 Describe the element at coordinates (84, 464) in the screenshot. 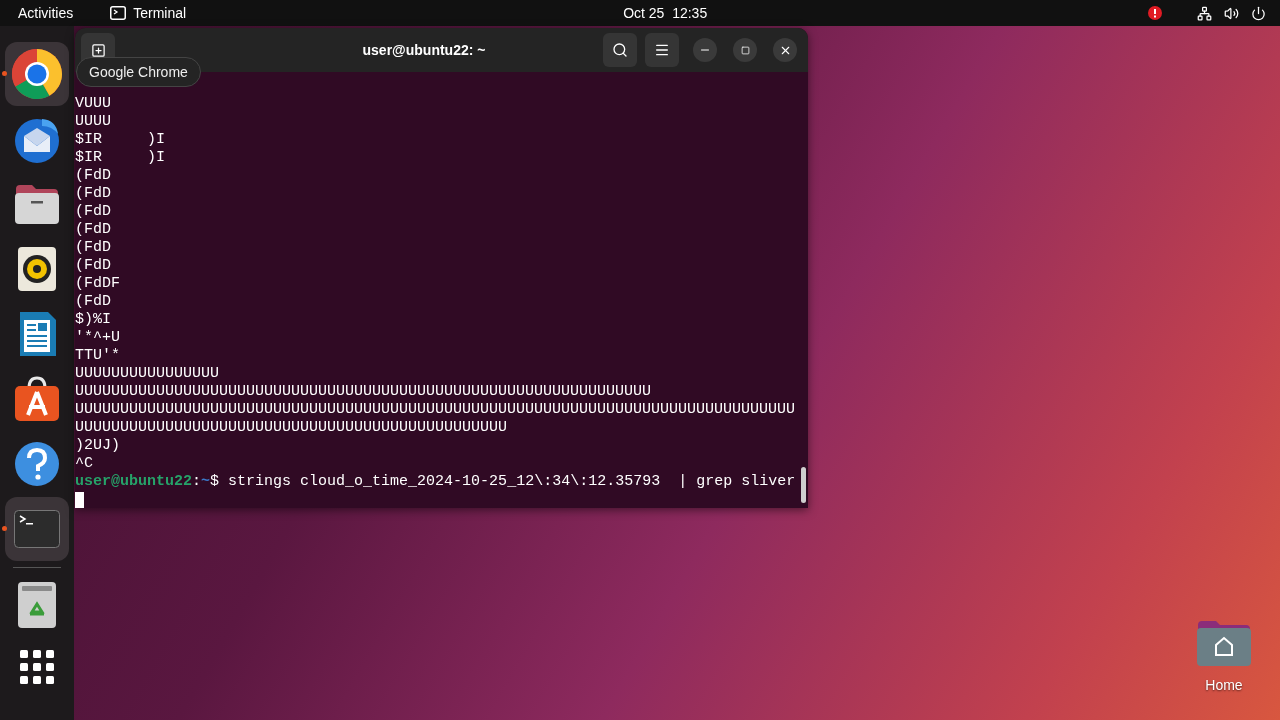

I see `terminal-line: ^C` at that location.